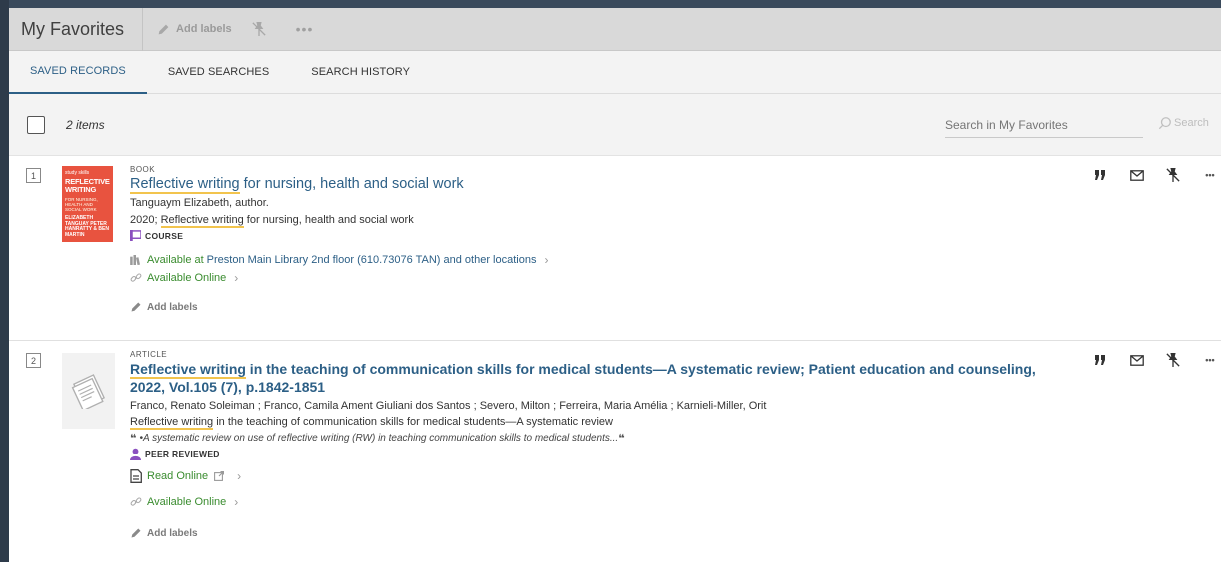 This screenshot has height=562, width=1221. Describe the element at coordinates (85, 124) in the screenshot. I see `items-count: 2 items` at that location.